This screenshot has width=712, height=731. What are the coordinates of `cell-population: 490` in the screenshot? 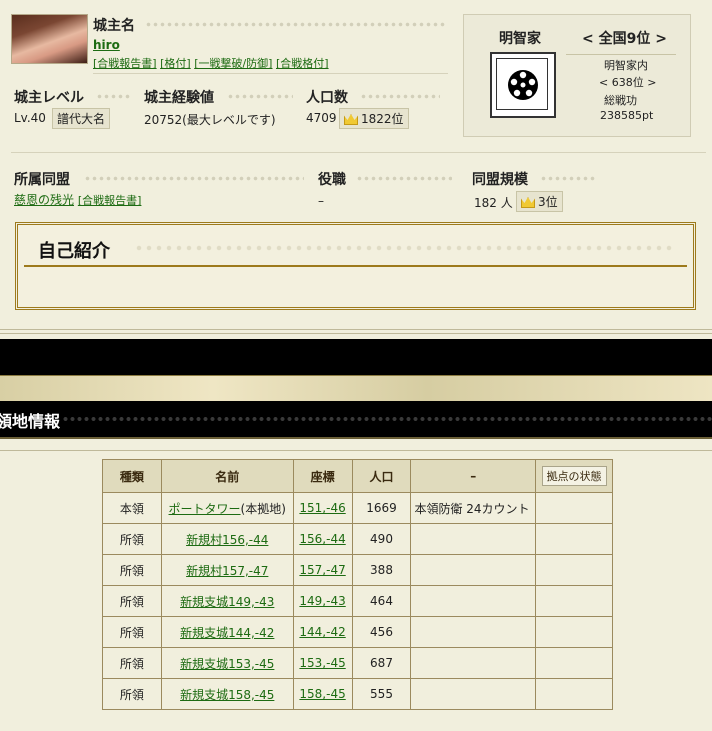 It's located at (381, 539).